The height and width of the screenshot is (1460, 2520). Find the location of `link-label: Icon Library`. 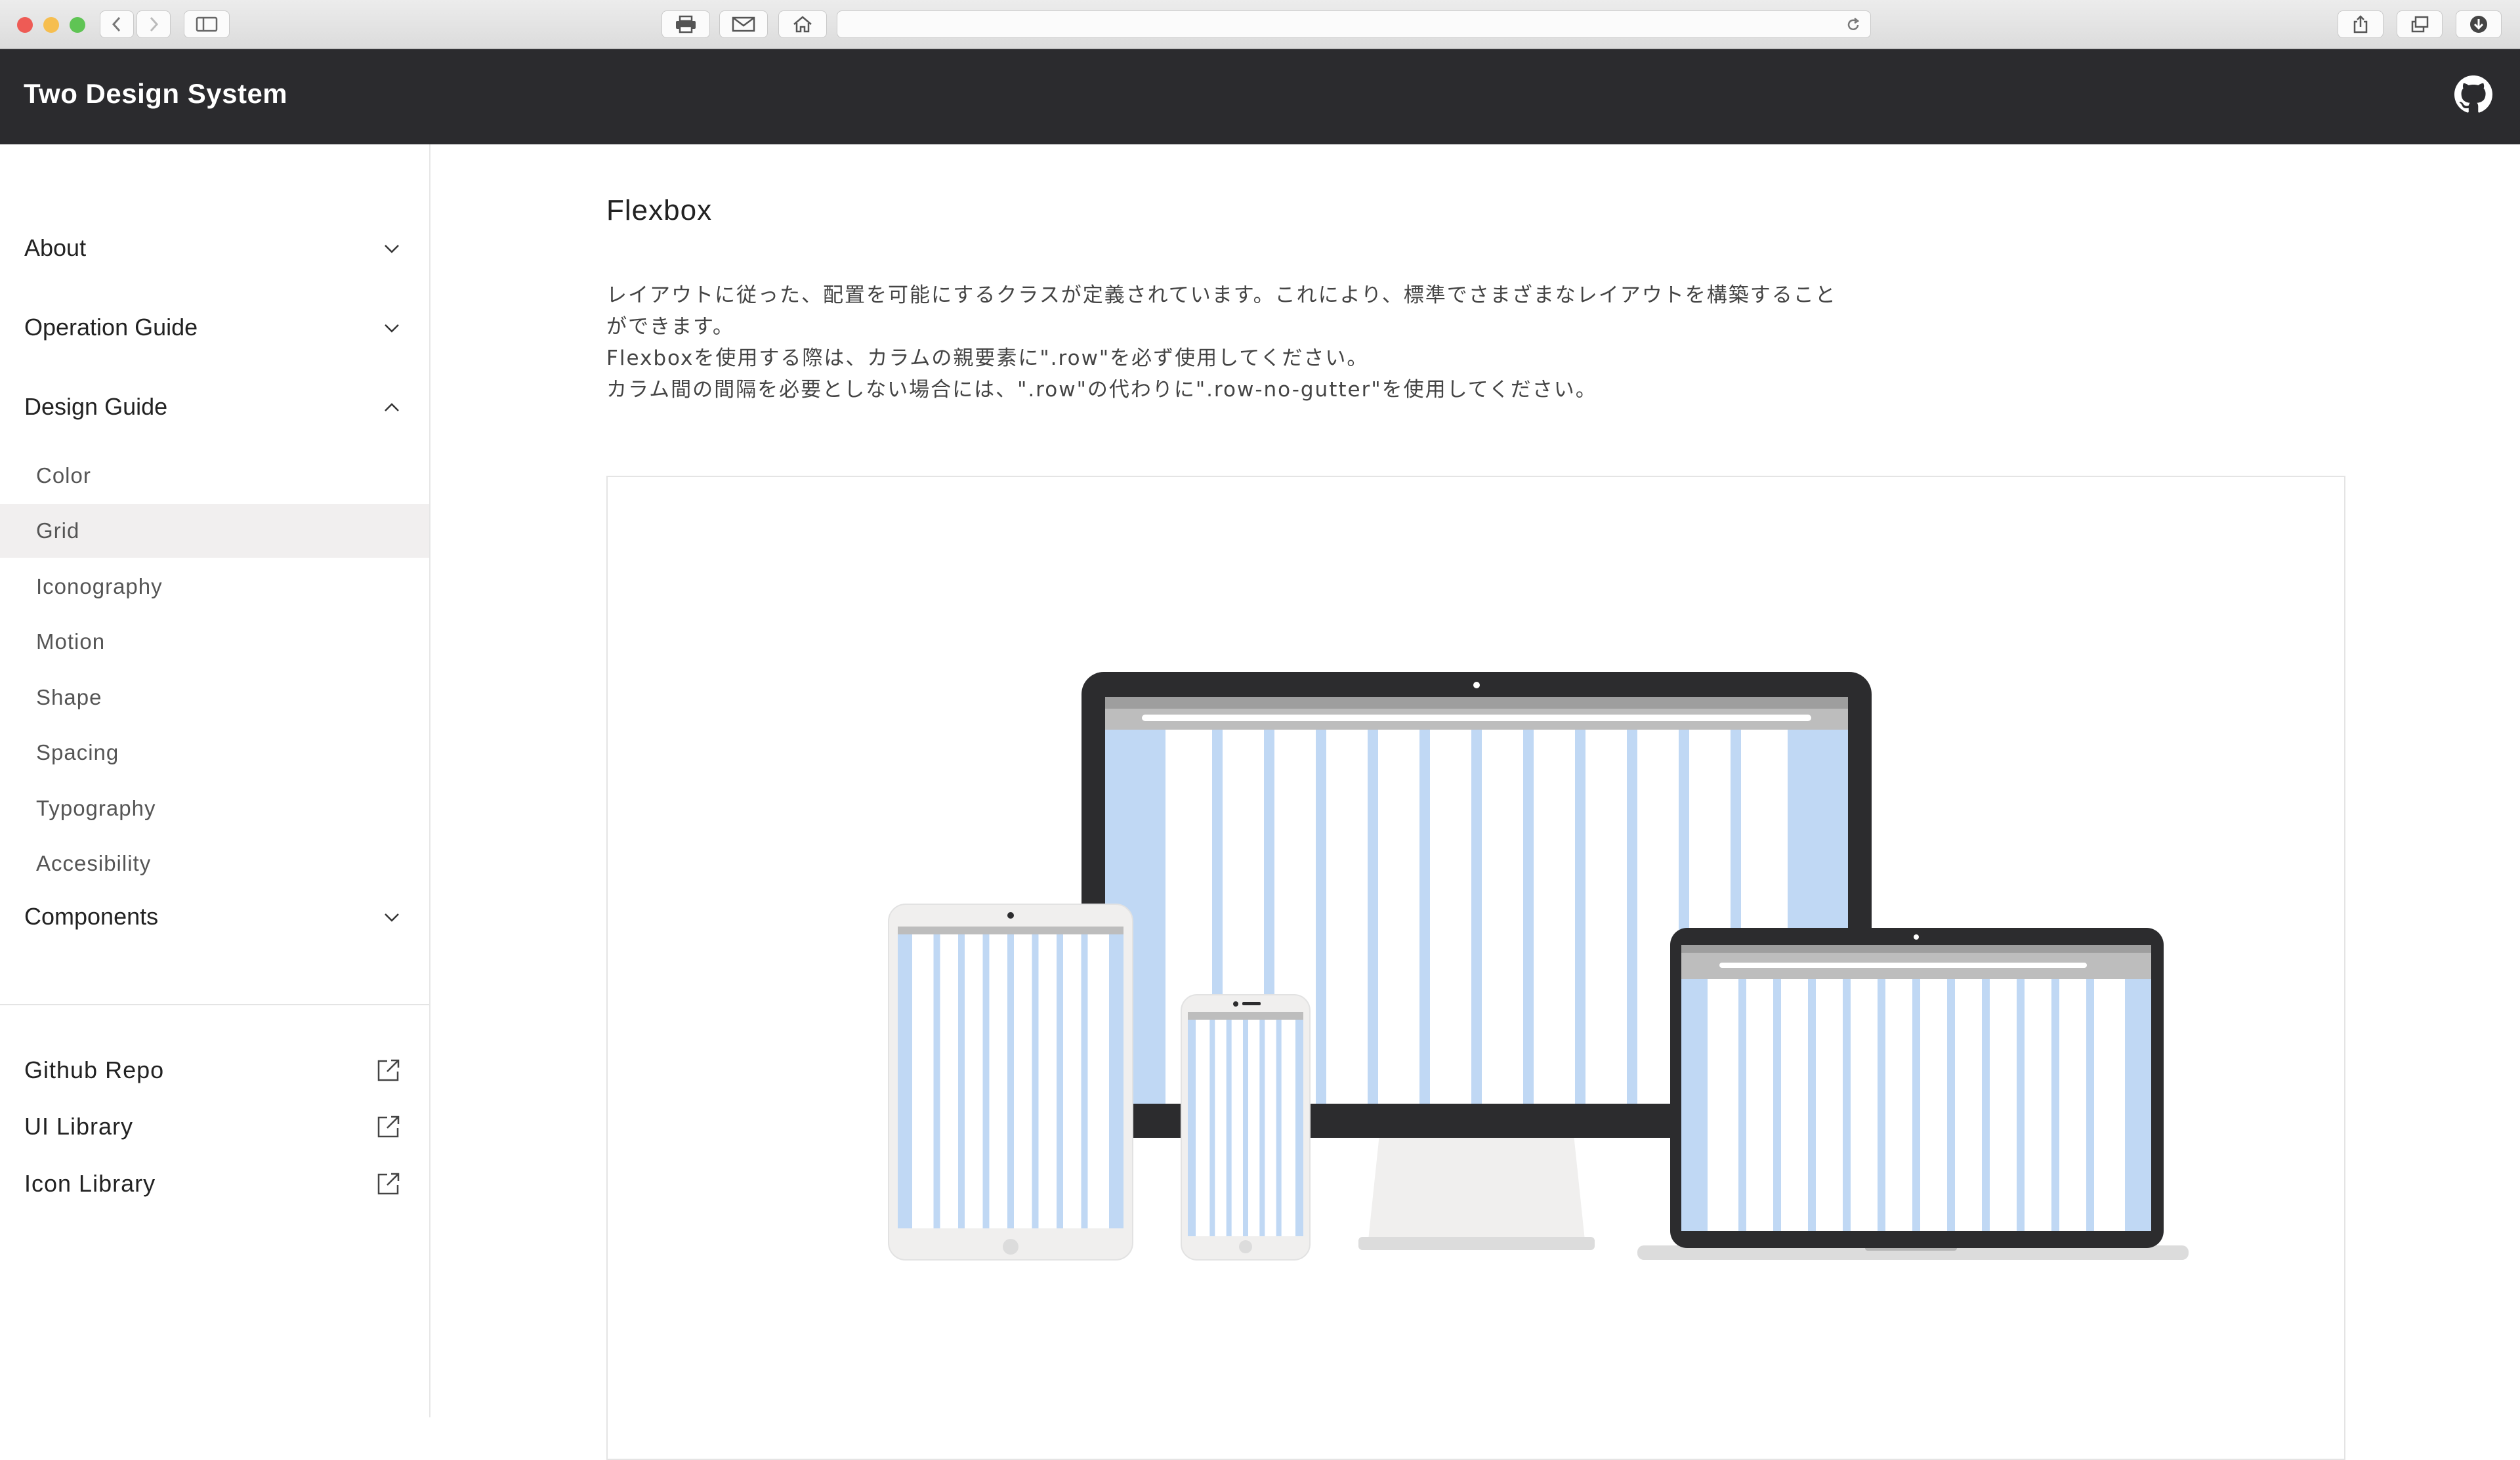

link-label: Icon Library is located at coordinates (90, 1183).